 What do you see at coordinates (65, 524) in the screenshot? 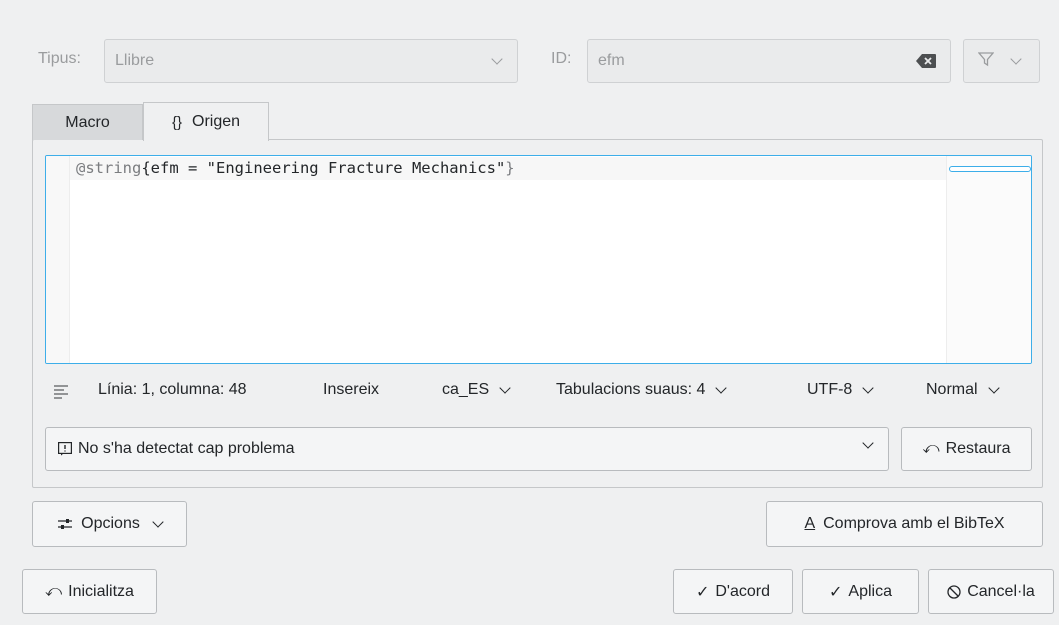
I see `sliders-icon` at bounding box center [65, 524].